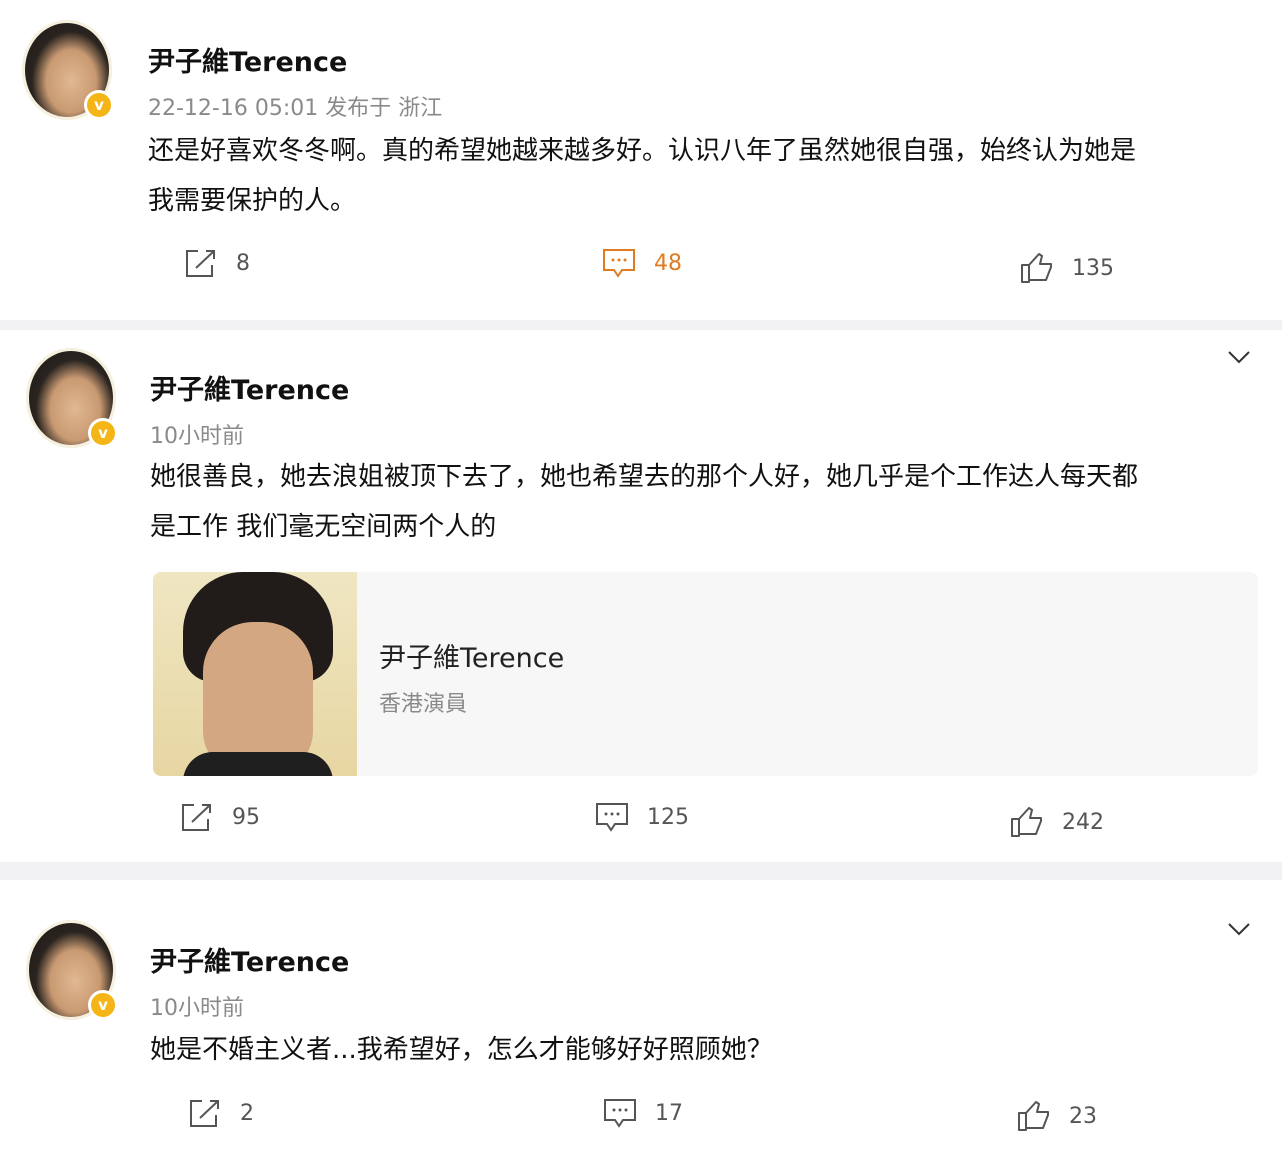 This screenshot has height=1154, width=1282. What do you see at coordinates (642, 817) in the screenshot?
I see `comment-button: 125` at bounding box center [642, 817].